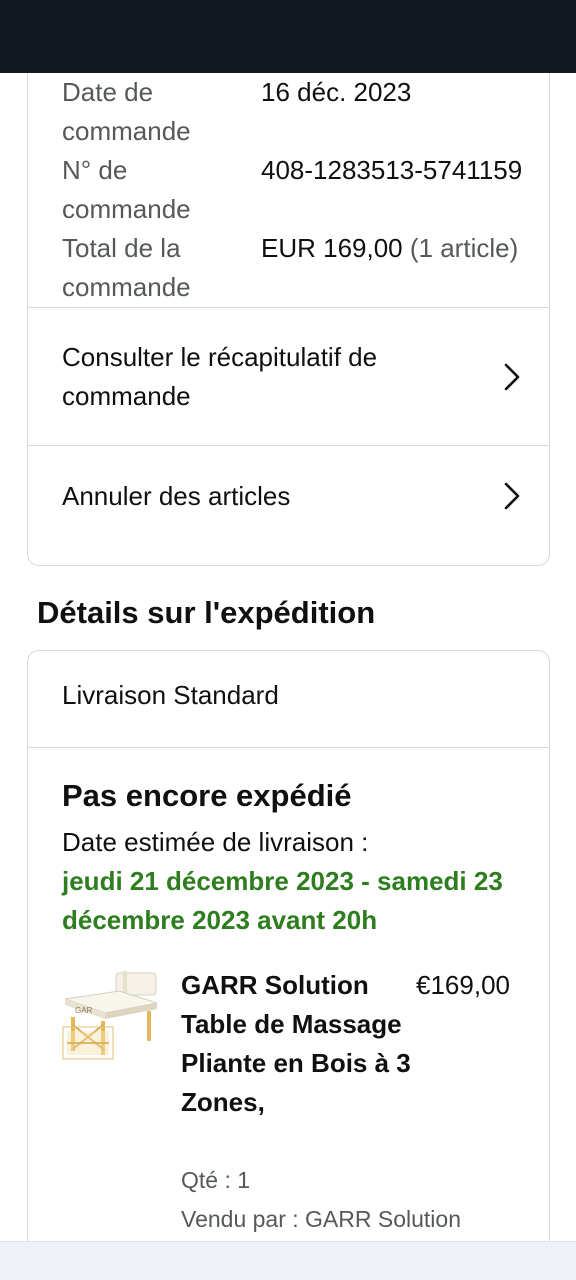 The height and width of the screenshot is (1280, 576). What do you see at coordinates (392, 170) in the screenshot?
I see `order-number-value: 408-1283513-5741159` at bounding box center [392, 170].